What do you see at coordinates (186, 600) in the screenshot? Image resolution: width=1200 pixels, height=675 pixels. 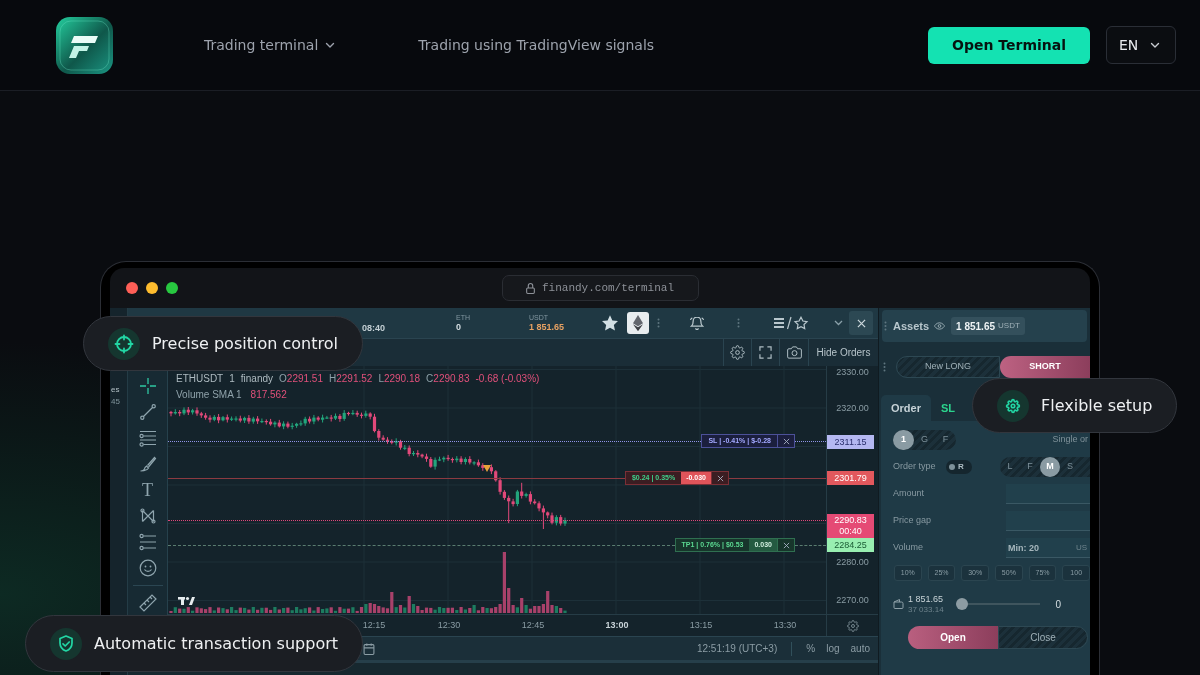 I see `chart-logo-icon` at bounding box center [186, 600].